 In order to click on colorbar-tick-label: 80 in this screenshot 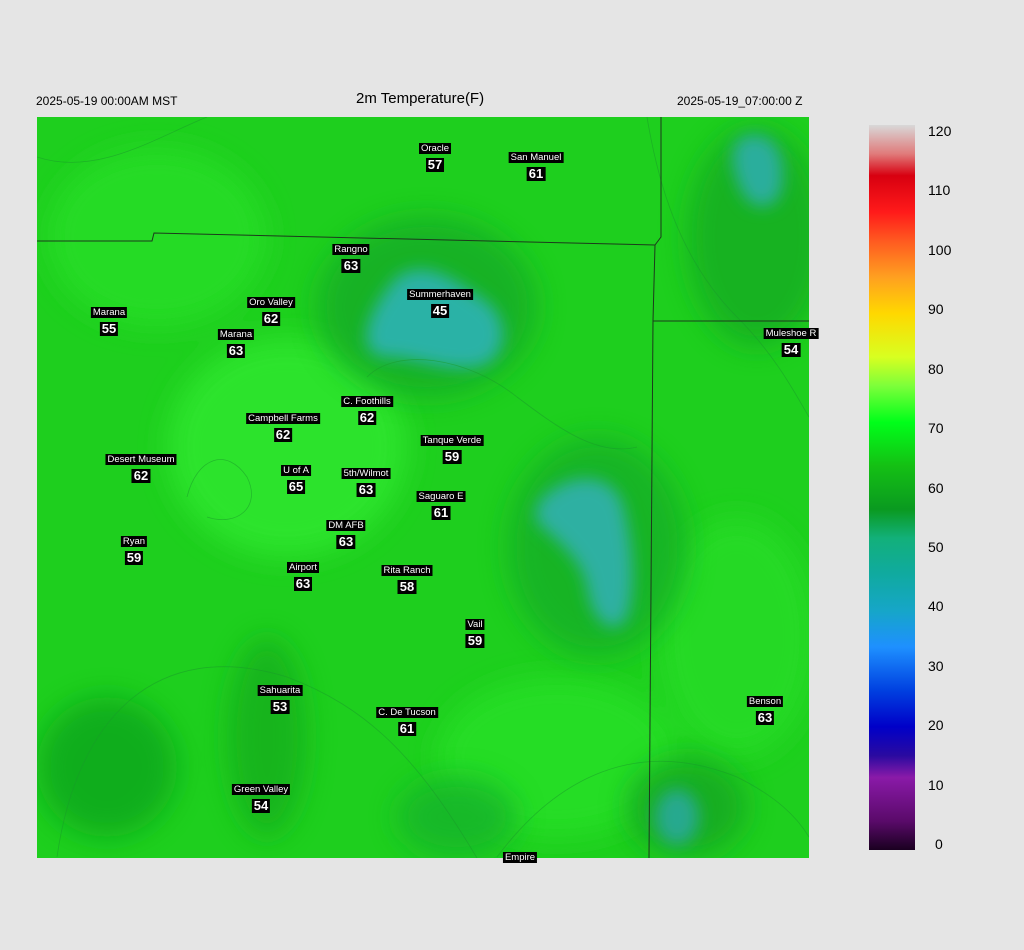, I will do `click(936, 368)`.